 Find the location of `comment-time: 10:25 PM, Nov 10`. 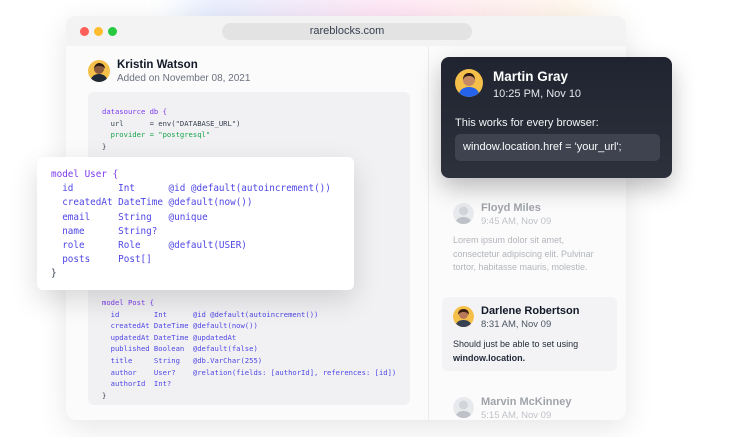

comment-time: 10:25 PM, Nov 10 is located at coordinates (537, 94).